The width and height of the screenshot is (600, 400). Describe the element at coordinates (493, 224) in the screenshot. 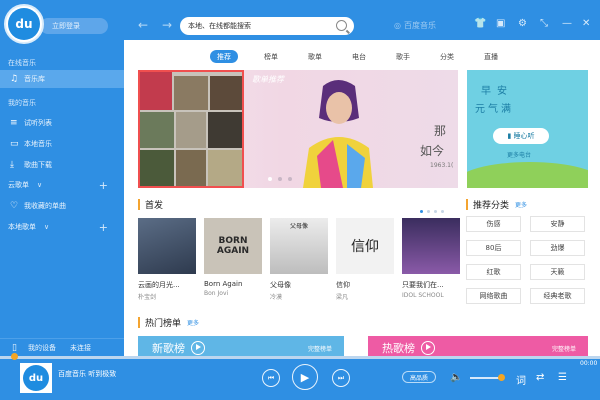

I see `category-button: 伤感` at that location.